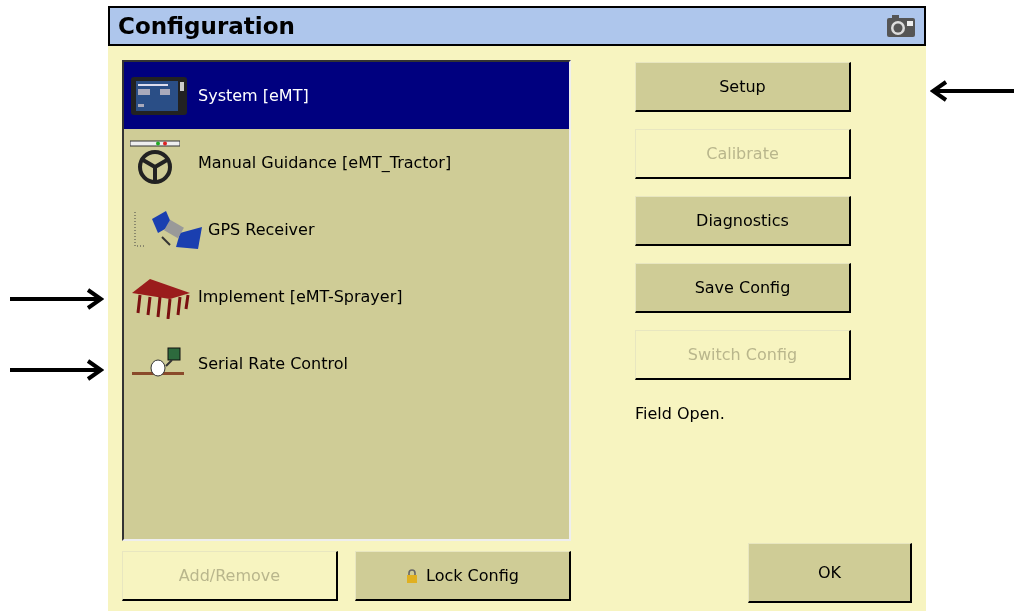 This screenshot has height=611, width=1017. I want to click on steering-wheel-icon, so click(155, 162).